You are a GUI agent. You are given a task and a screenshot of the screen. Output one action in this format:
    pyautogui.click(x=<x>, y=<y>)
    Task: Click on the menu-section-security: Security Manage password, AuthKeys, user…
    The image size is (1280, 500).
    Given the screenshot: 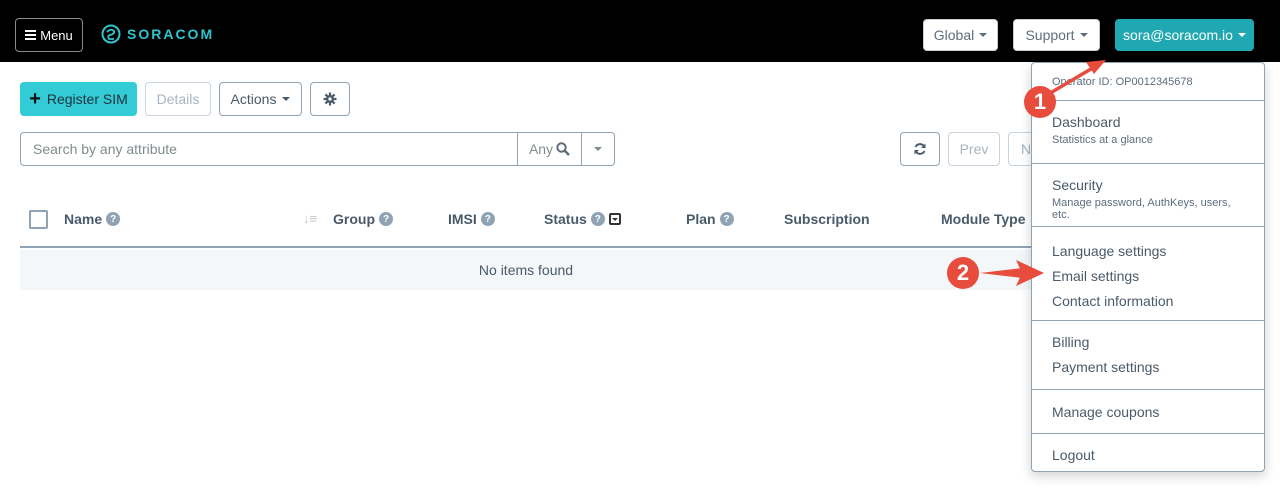 What is the action you would take?
    pyautogui.click(x=1148, y=195)
    